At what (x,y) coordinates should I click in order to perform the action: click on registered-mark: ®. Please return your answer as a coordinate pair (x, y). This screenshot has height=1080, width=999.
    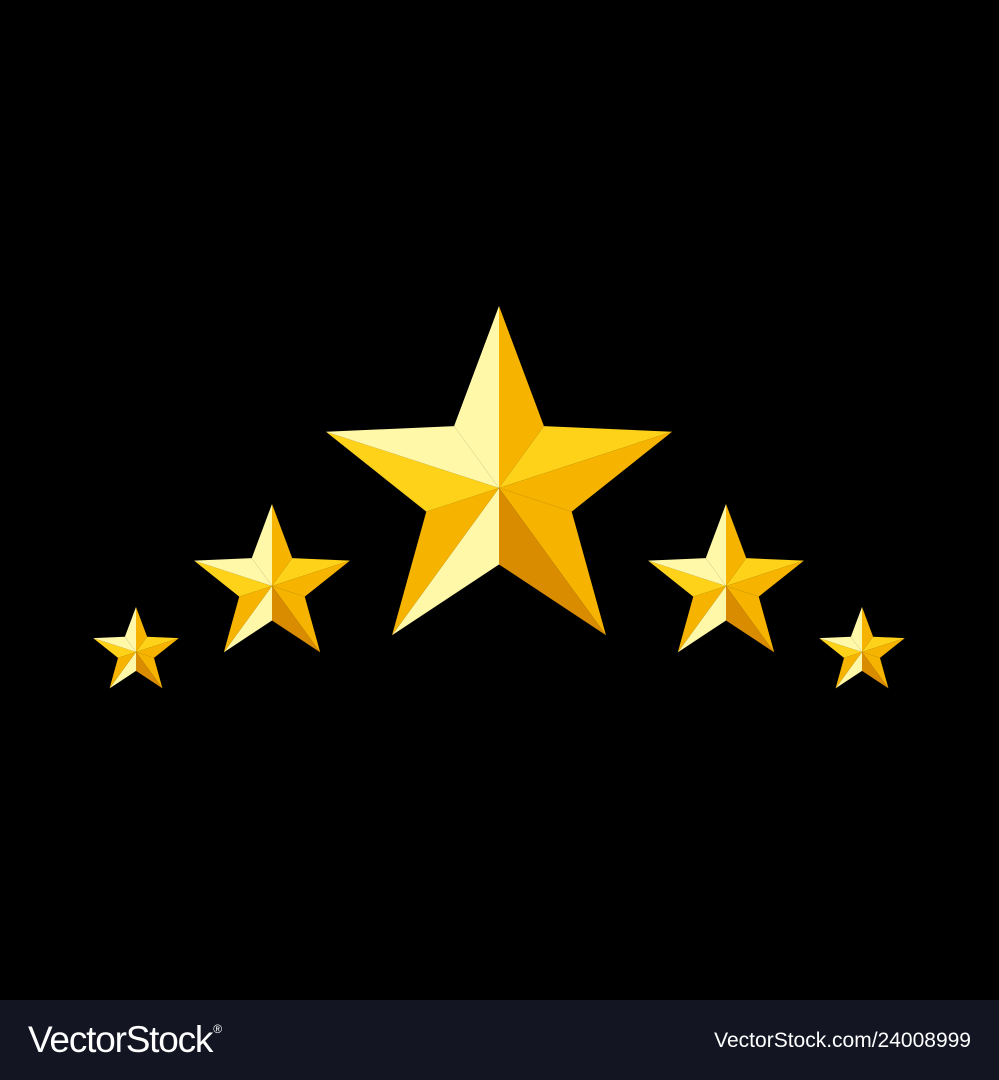
    Looking at the image, I should click on (217, 1029).